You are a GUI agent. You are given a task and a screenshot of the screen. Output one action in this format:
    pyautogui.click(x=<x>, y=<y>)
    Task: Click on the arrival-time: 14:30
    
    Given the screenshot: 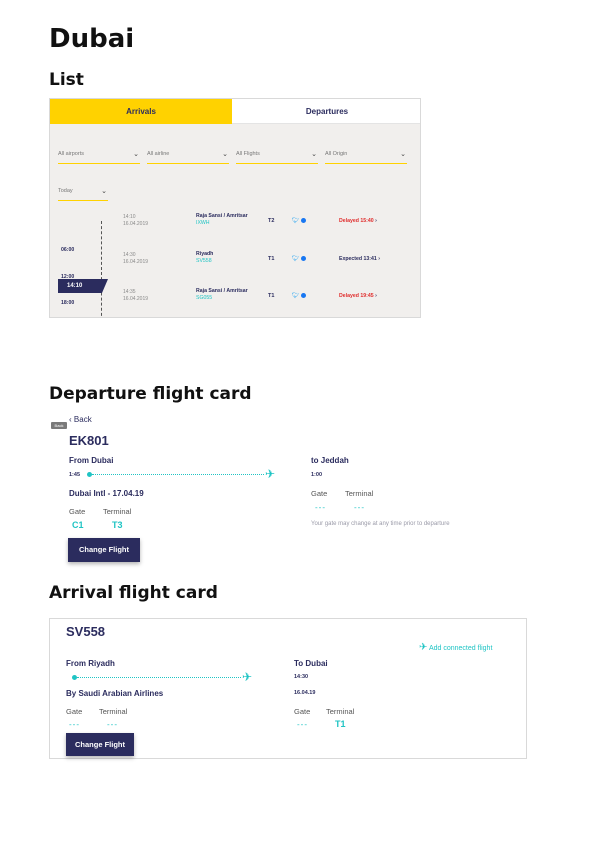 What is the action you would take?
    pyautogui.click(x=301, y=677)
    